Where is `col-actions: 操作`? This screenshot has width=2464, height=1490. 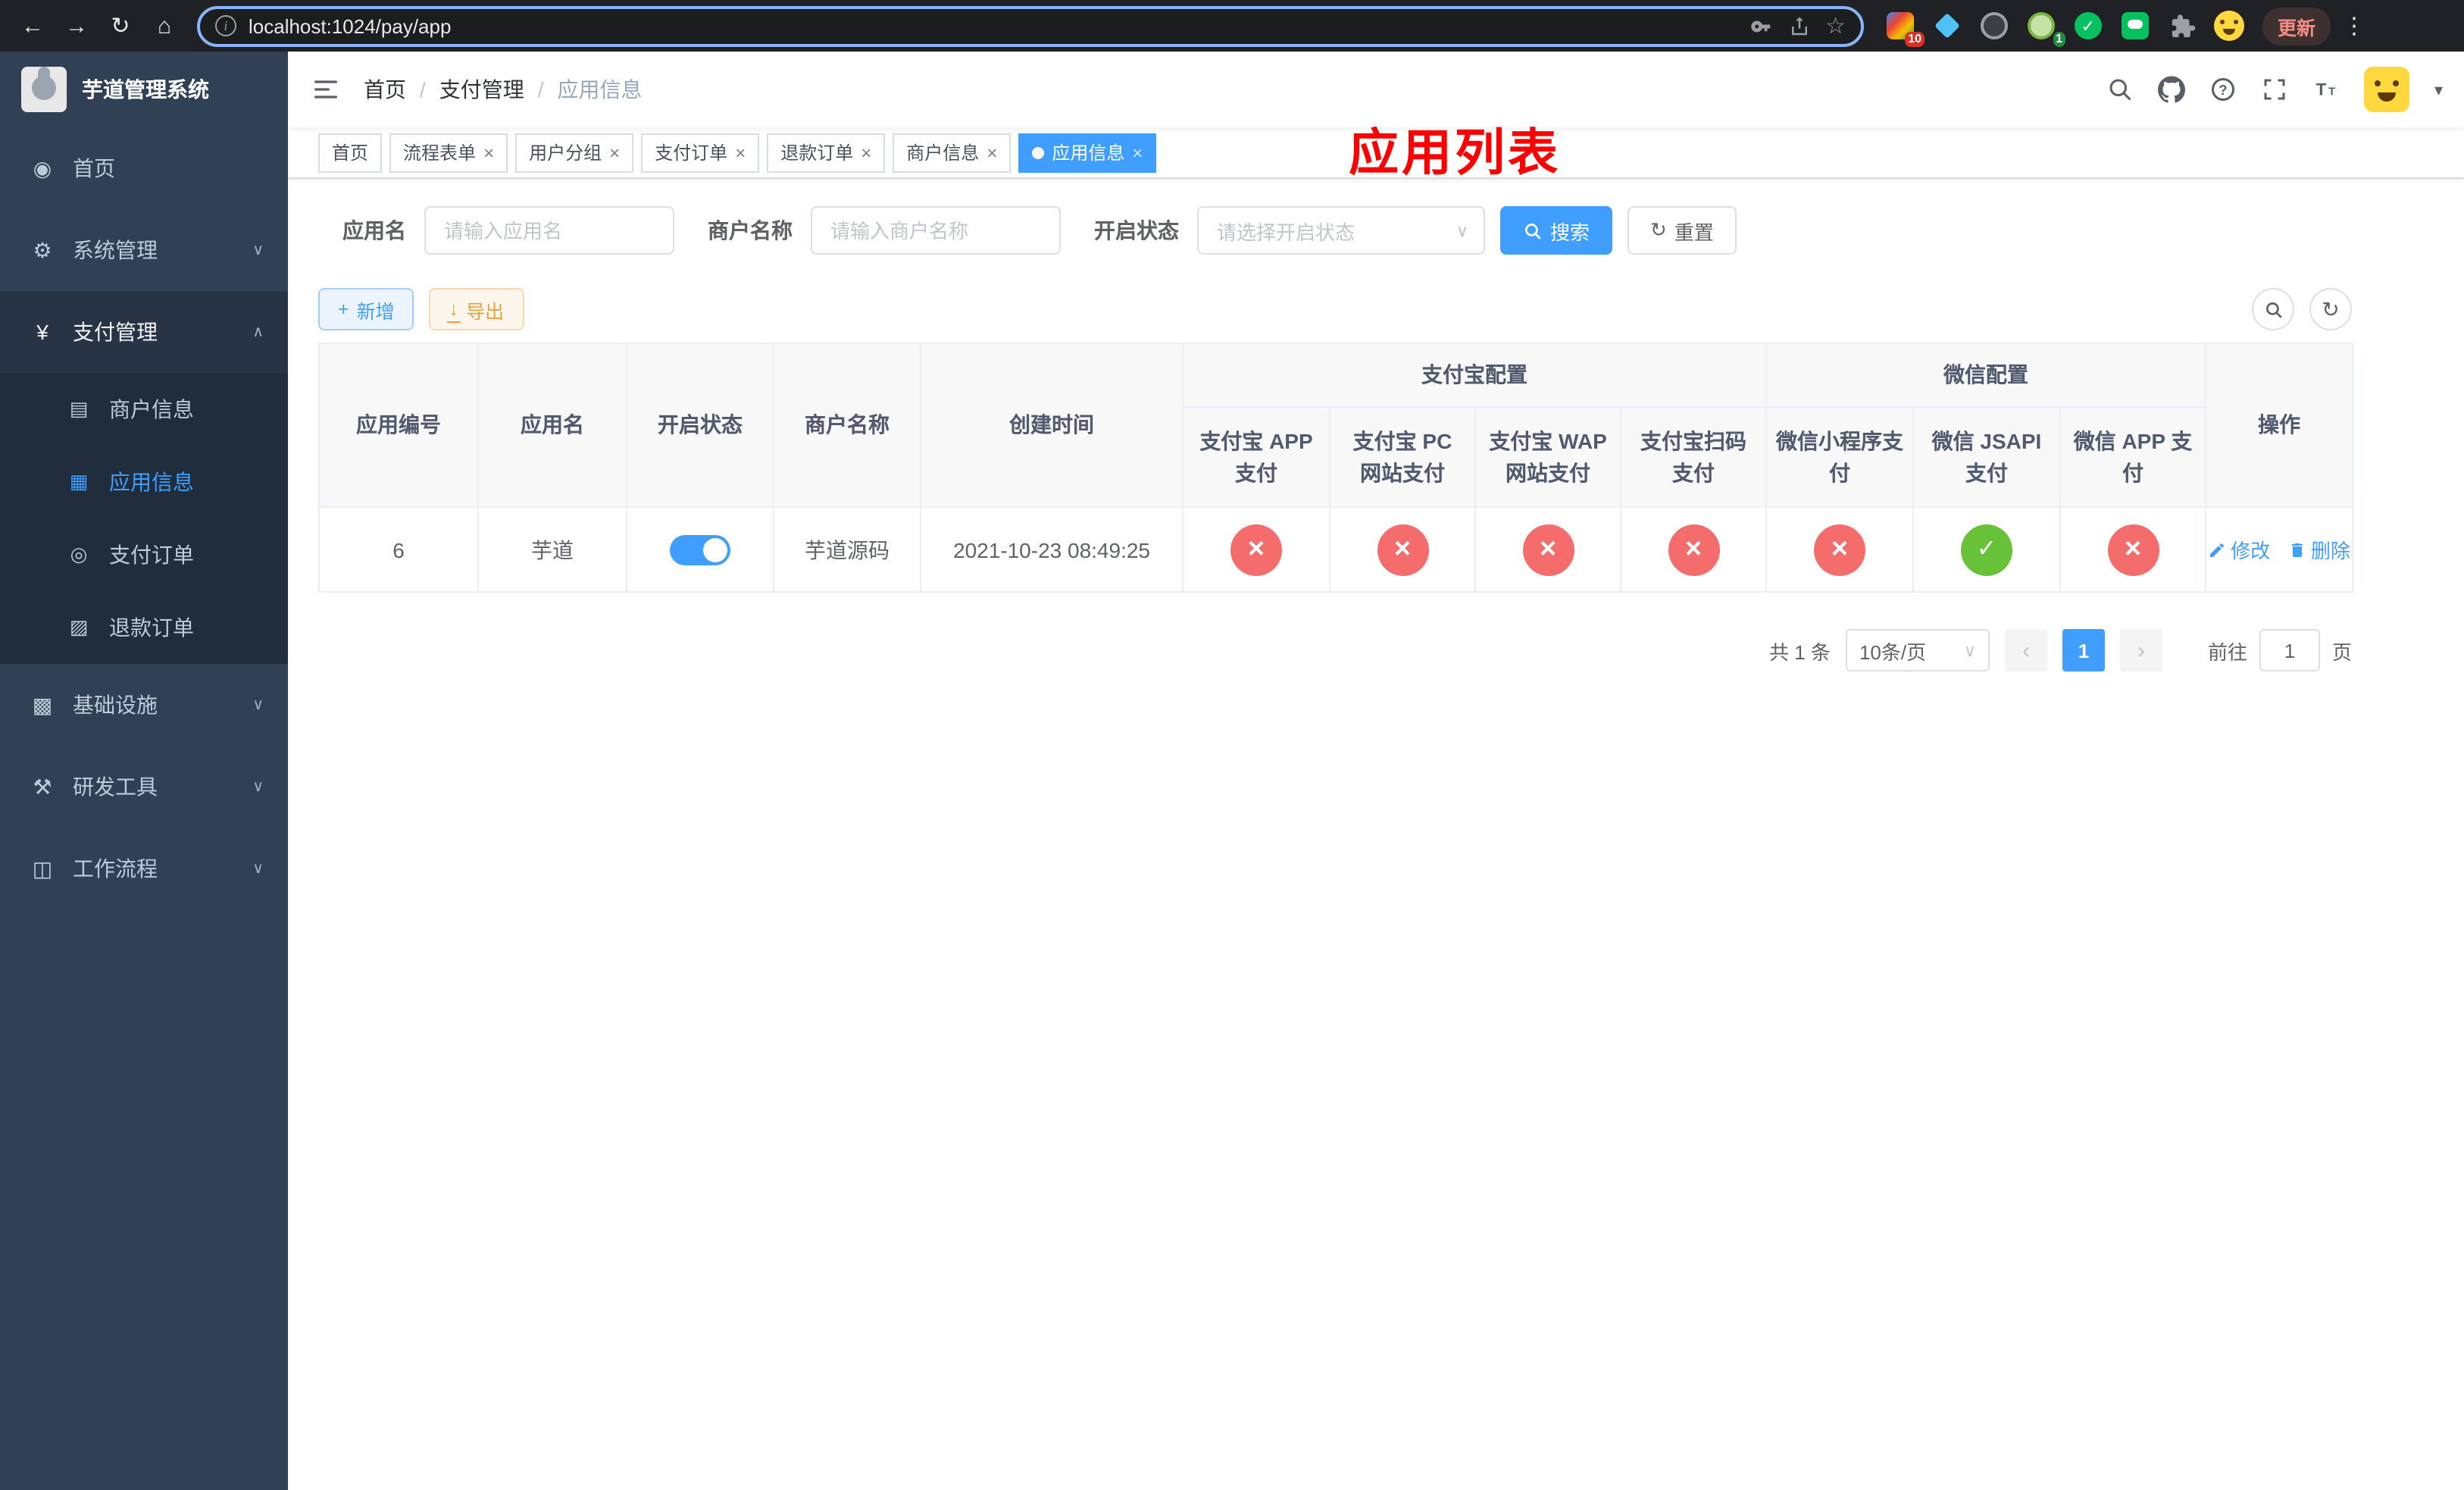
col-actions: 操作 is located at coordinates (2279, 426).